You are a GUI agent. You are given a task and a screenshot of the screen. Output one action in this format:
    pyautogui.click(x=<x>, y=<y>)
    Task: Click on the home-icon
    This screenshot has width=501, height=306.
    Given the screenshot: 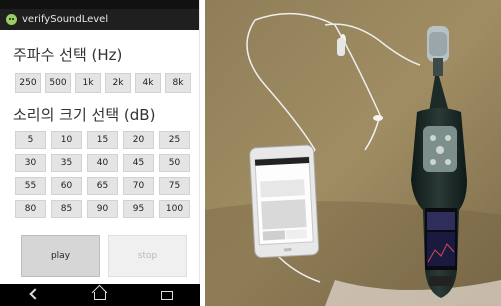 What is the action you would take?
    pyautogui.click(x=99, y=296)
    